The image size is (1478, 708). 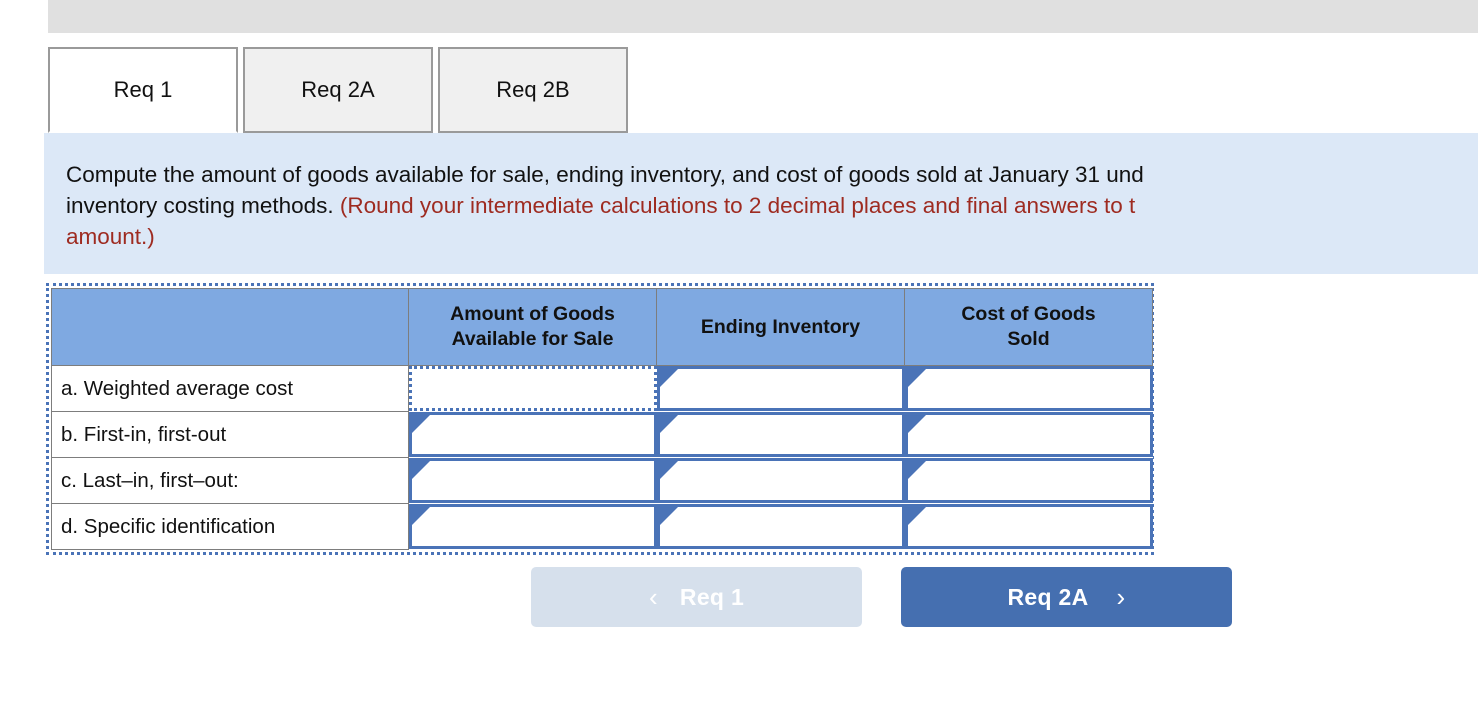 I want to click on instruction-line-2-text: inventory costing methods., so click(x=203, y=205).